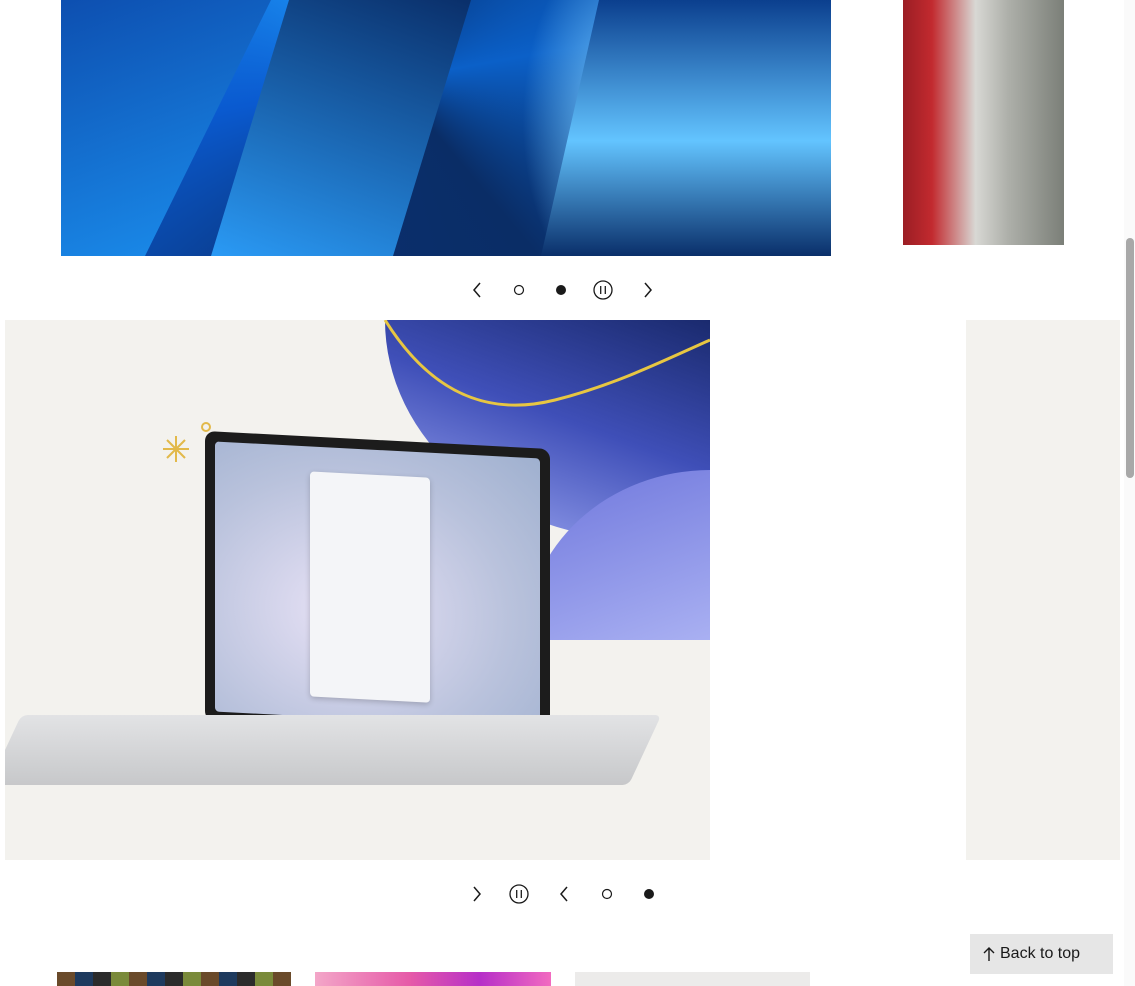 This screenshot has height=986, width=1135. I want to click on start-menu, so click(370, 587).